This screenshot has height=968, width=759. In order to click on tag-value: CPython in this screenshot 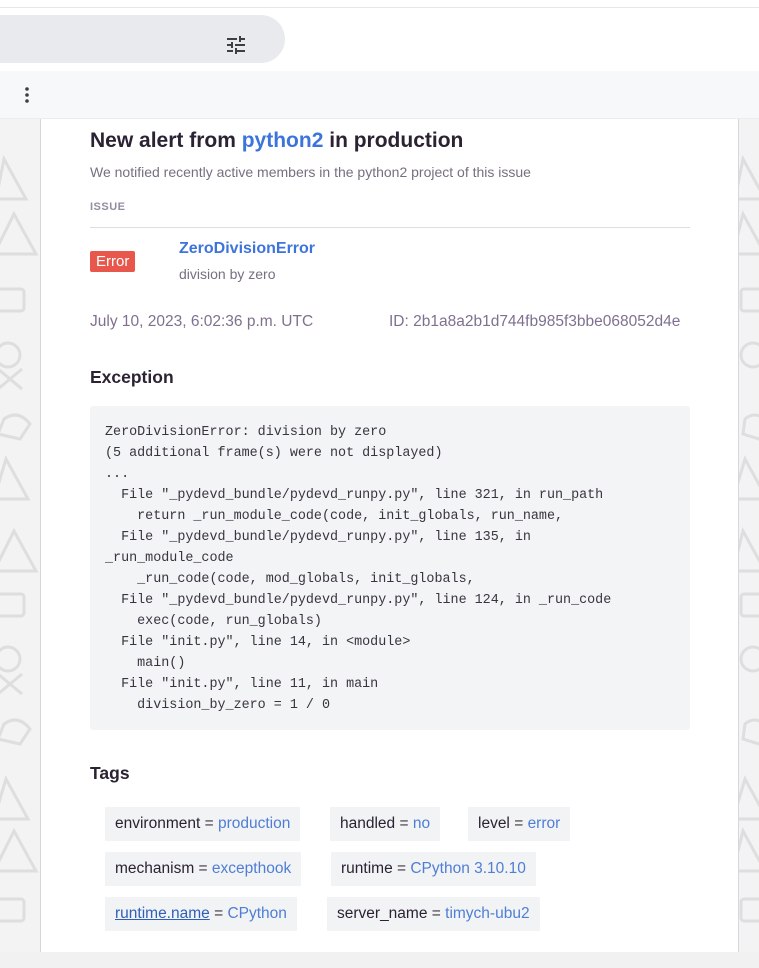, I will do `click(256, 913)`.